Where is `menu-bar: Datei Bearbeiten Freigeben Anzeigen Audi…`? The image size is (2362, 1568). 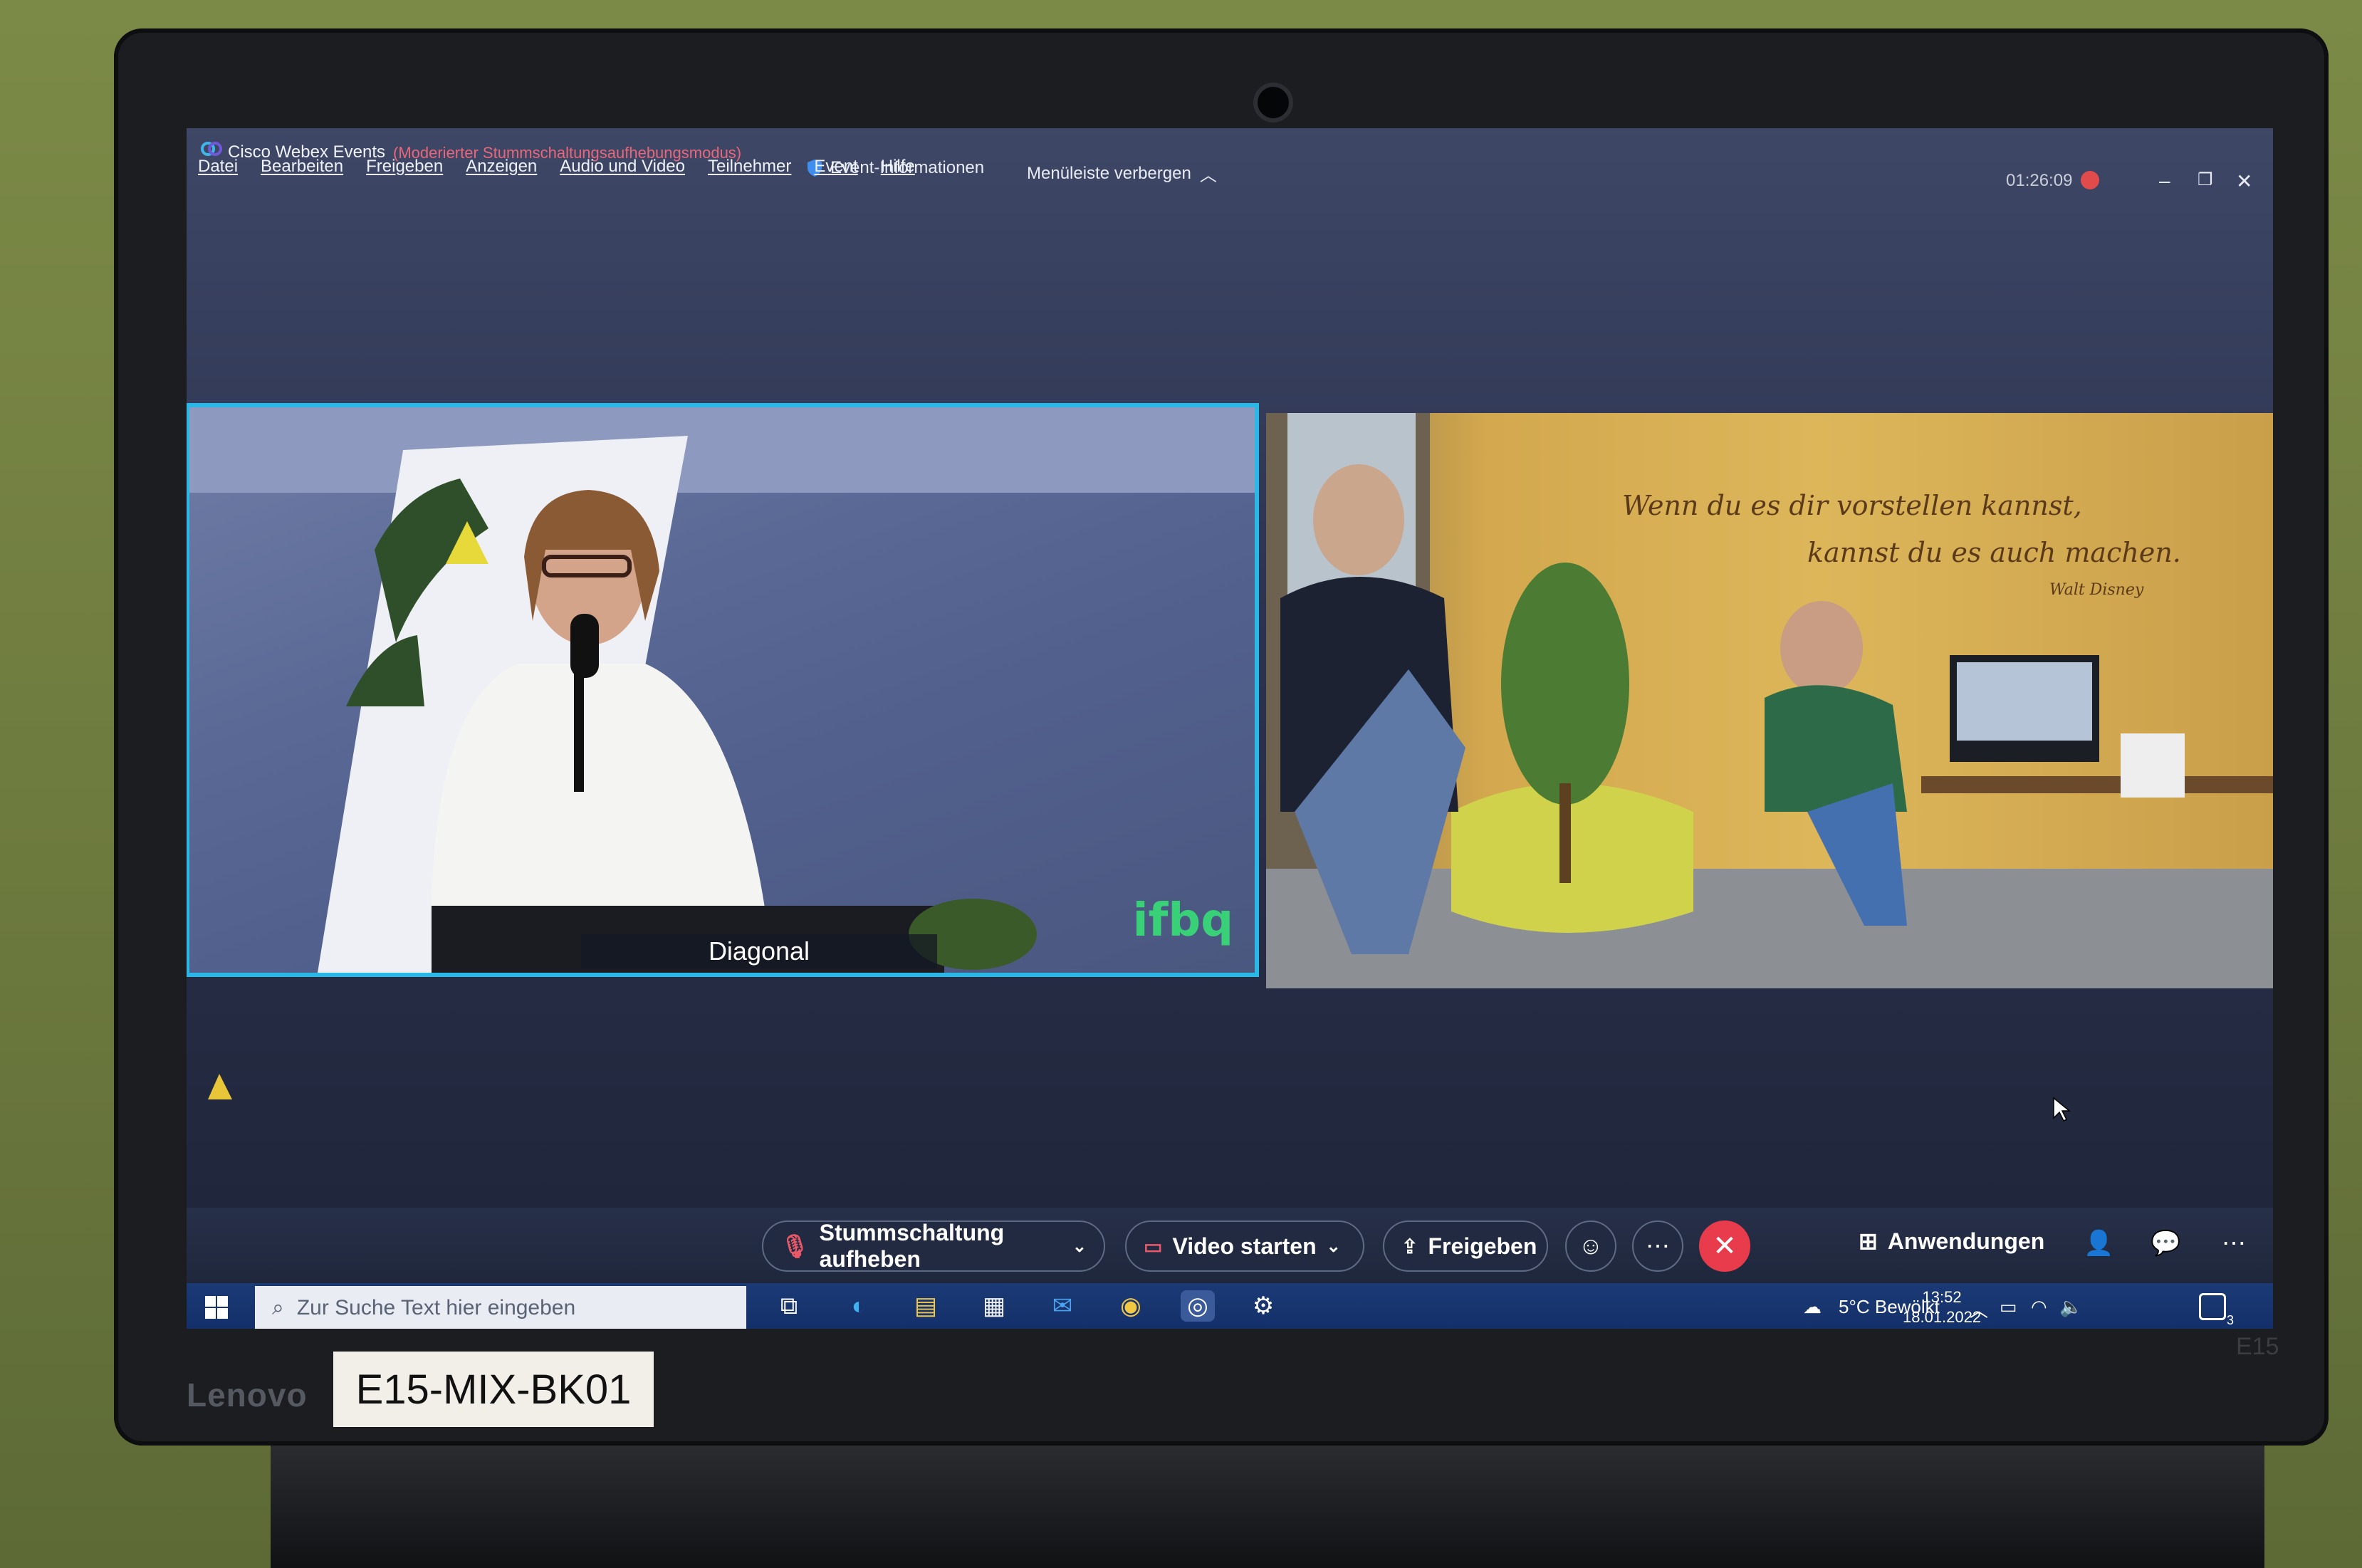
menu-bar: Datei Bearbeiten Freigeben Anzeigen Audi… is located at coordinates (556, 167).